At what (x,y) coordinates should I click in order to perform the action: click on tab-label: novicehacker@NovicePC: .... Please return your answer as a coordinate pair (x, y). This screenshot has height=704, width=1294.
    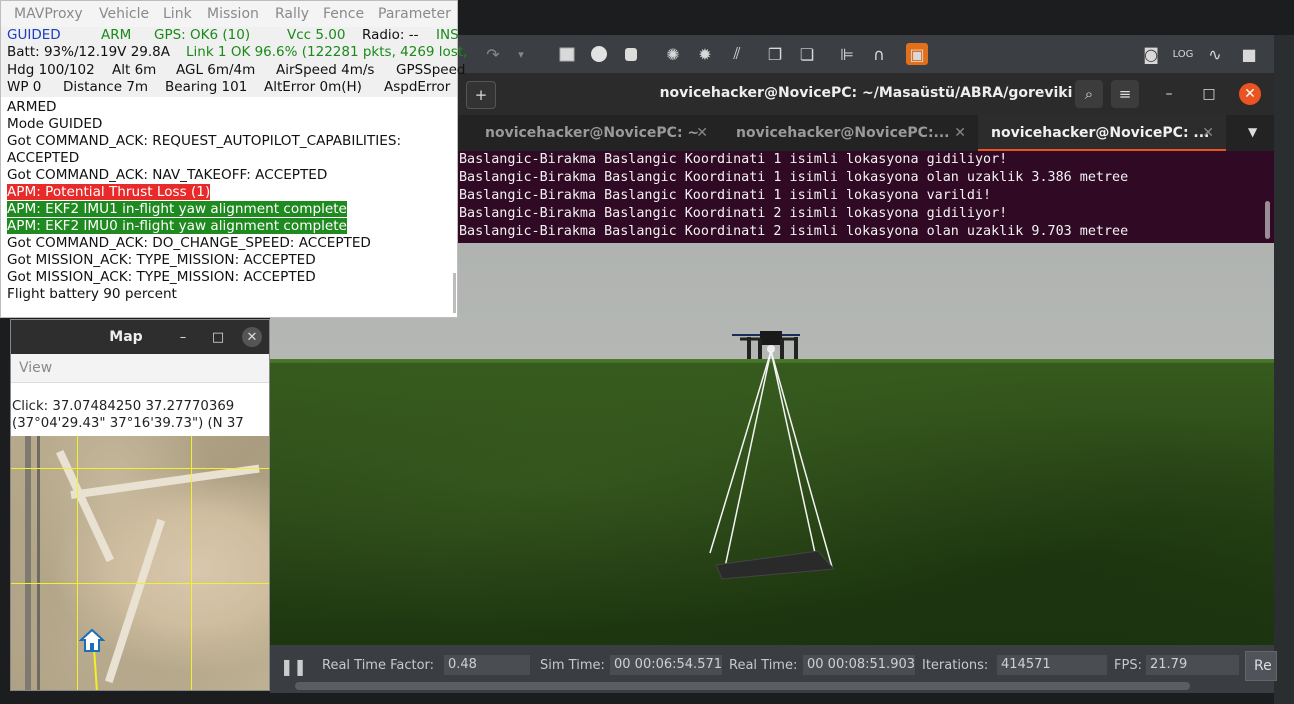
    Looking at the image, I should click on (1100, 133).